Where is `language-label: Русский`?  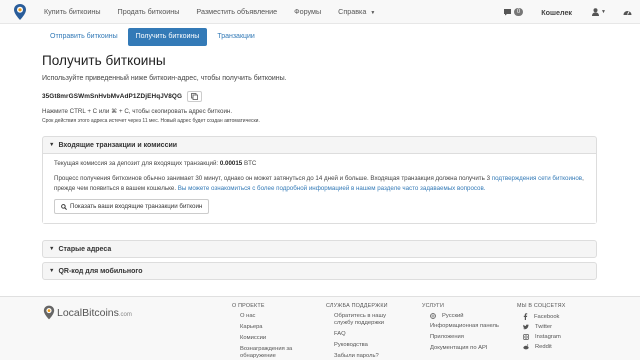
language-label: Русский is located at coordinates (453, 316).